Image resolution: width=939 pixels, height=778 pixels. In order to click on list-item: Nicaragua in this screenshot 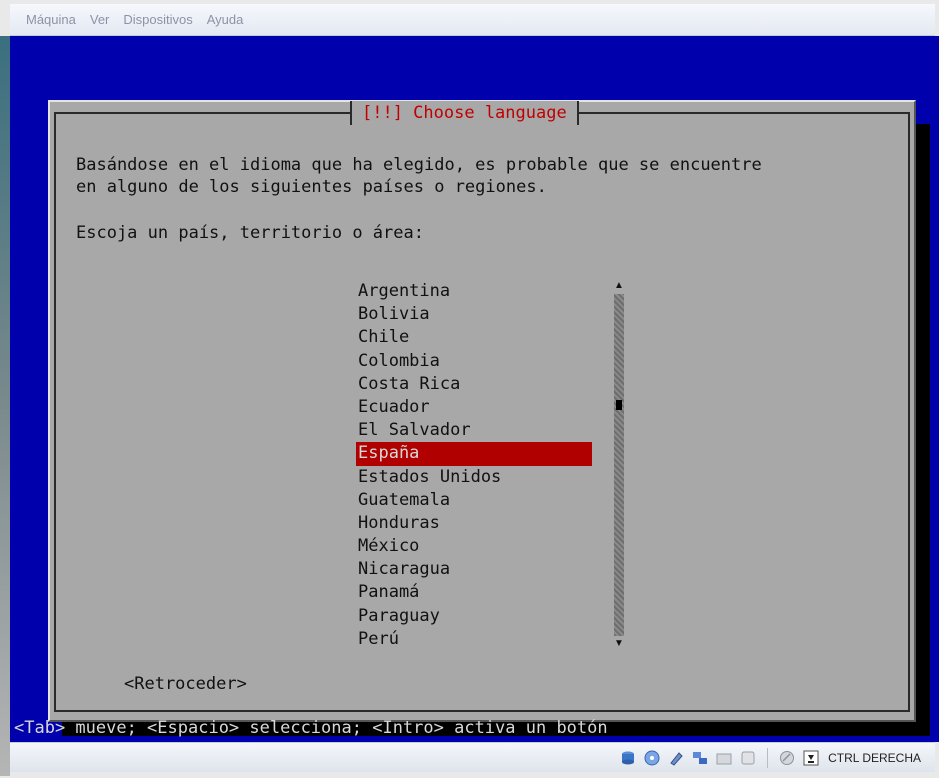, I will do `click(474, 569)`.